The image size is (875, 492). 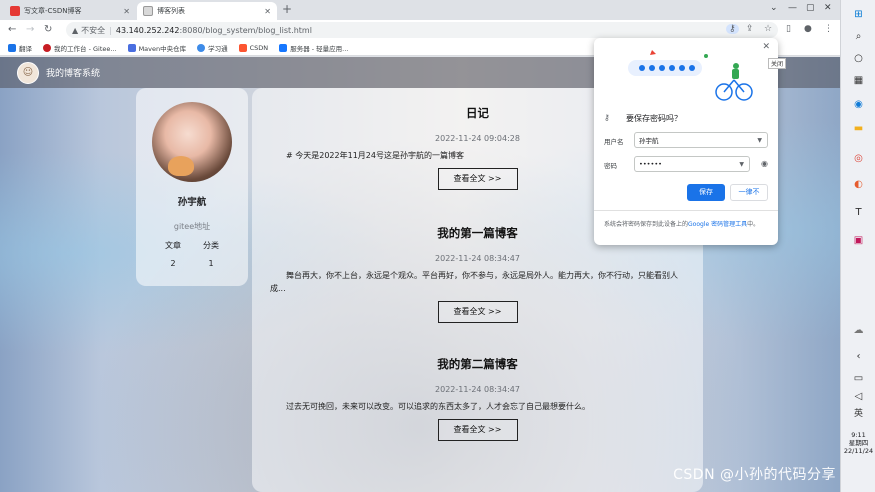 What do you see at coordinates (766, 47) in the screenshot?
I see `dialog-close-icon: ✕` at bounding box center [766, 47].